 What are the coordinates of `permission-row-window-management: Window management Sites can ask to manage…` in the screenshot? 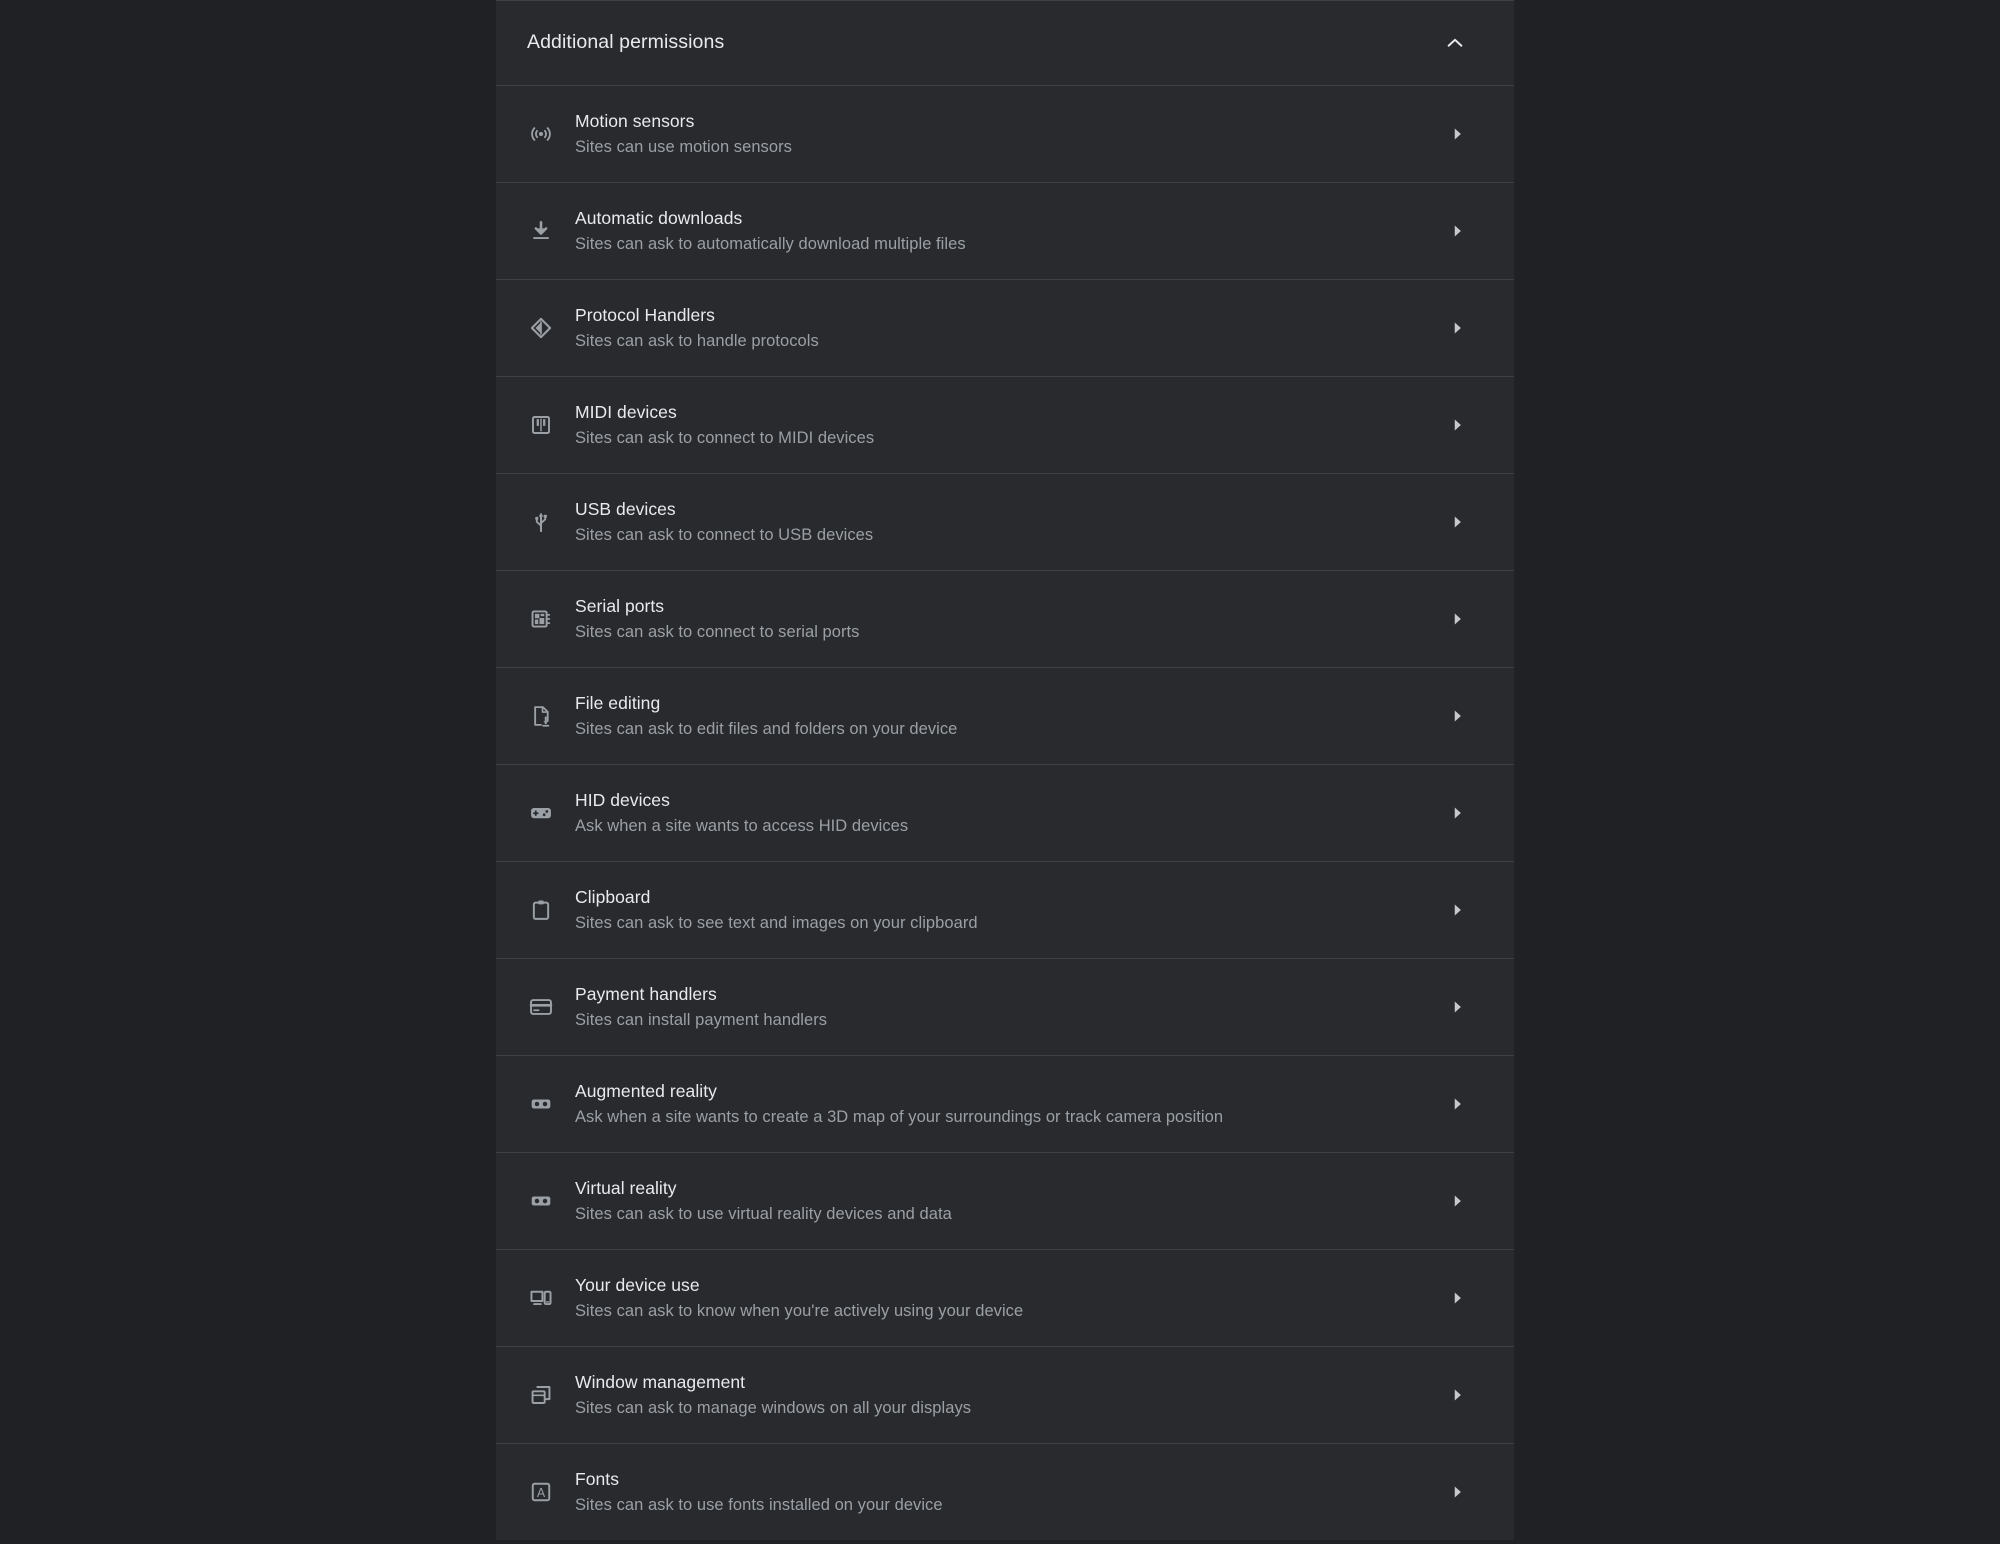 It's located at (1005, 1394).